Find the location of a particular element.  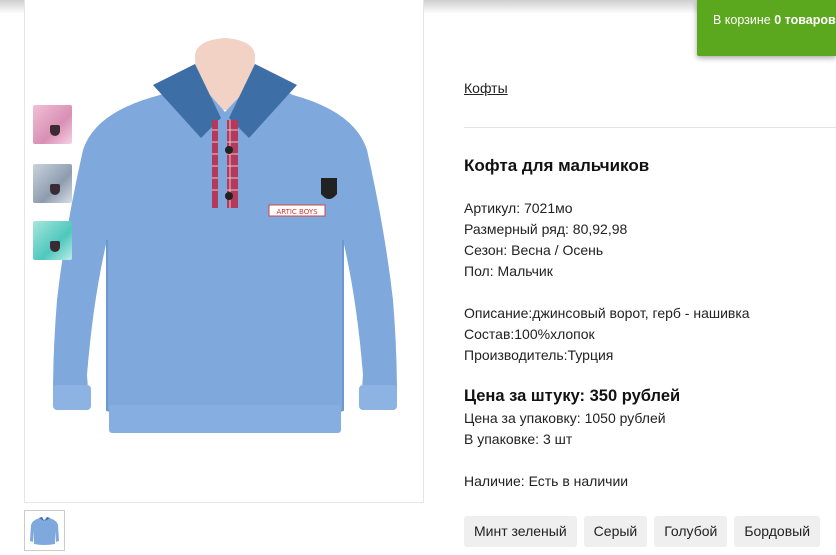

product-sizes: Размерный ряд: 80,92,98 is located at coordinates (546, 229).